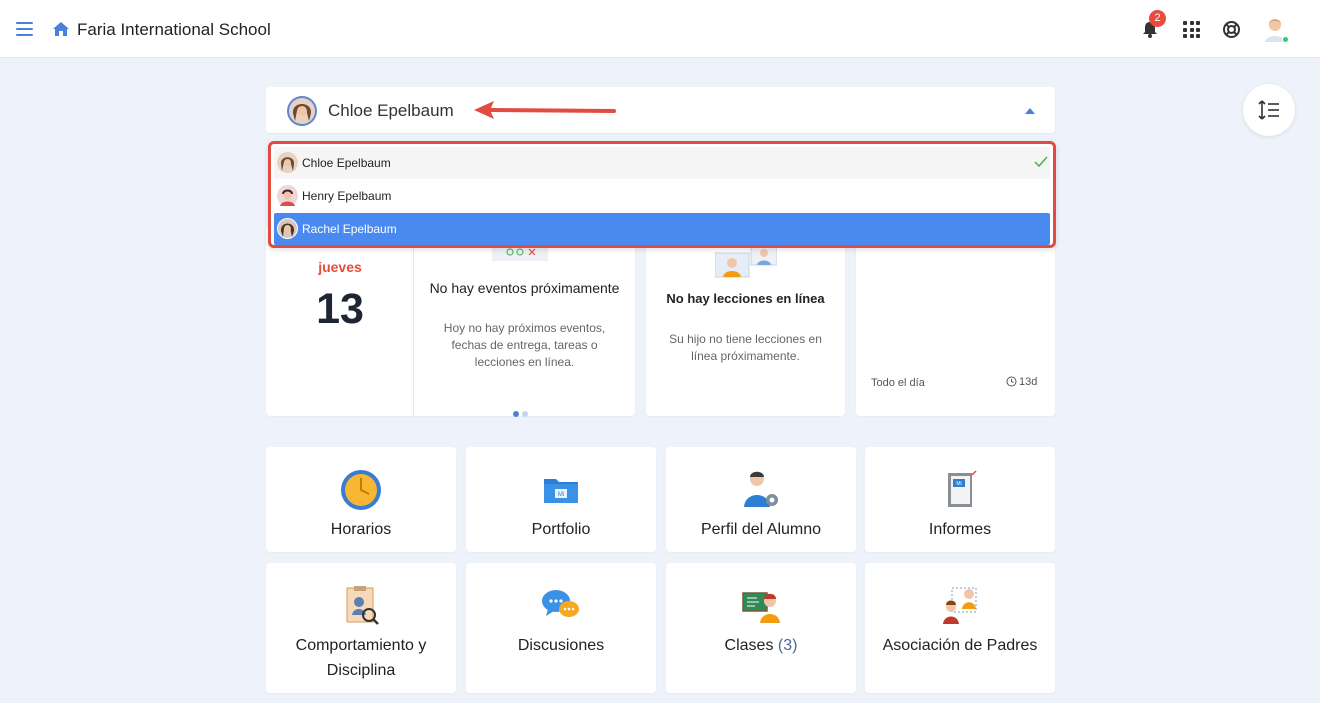  I want to click on carousel-dot-active, so click(516, 414).